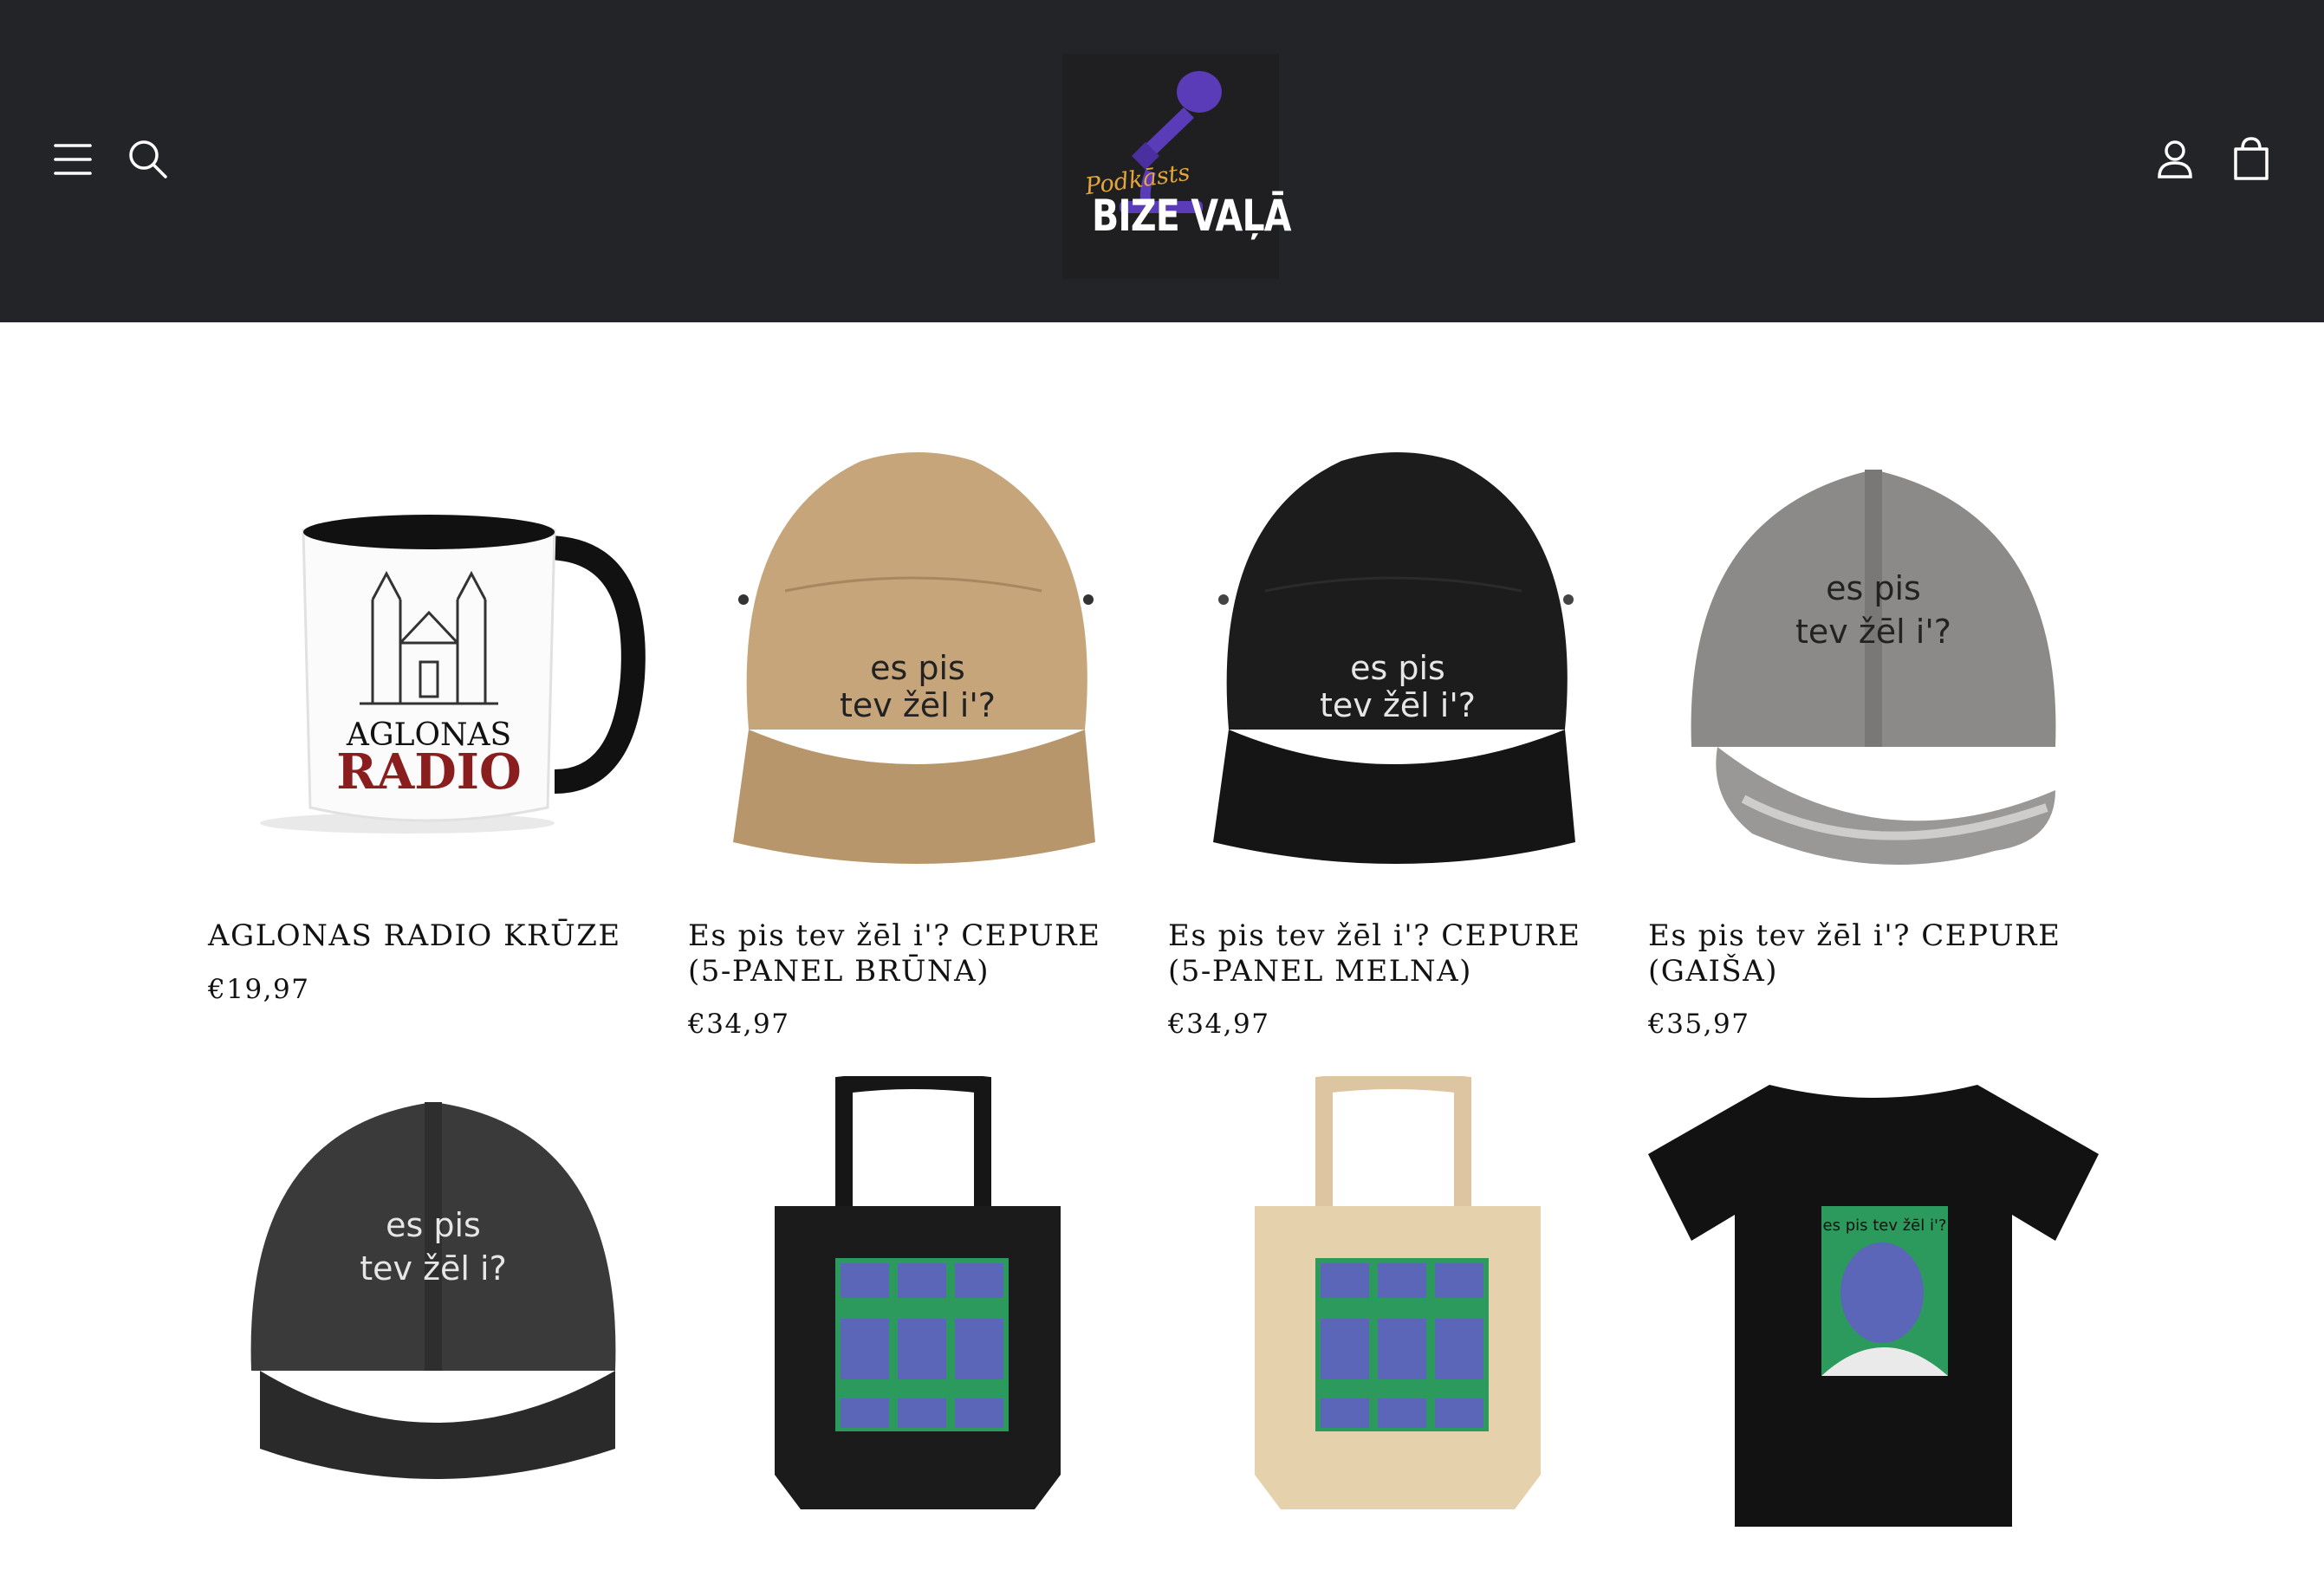 Image resolution: width=2324 pixels, height=1570 pixels. I want to click on search-icon, so click(148, 159).